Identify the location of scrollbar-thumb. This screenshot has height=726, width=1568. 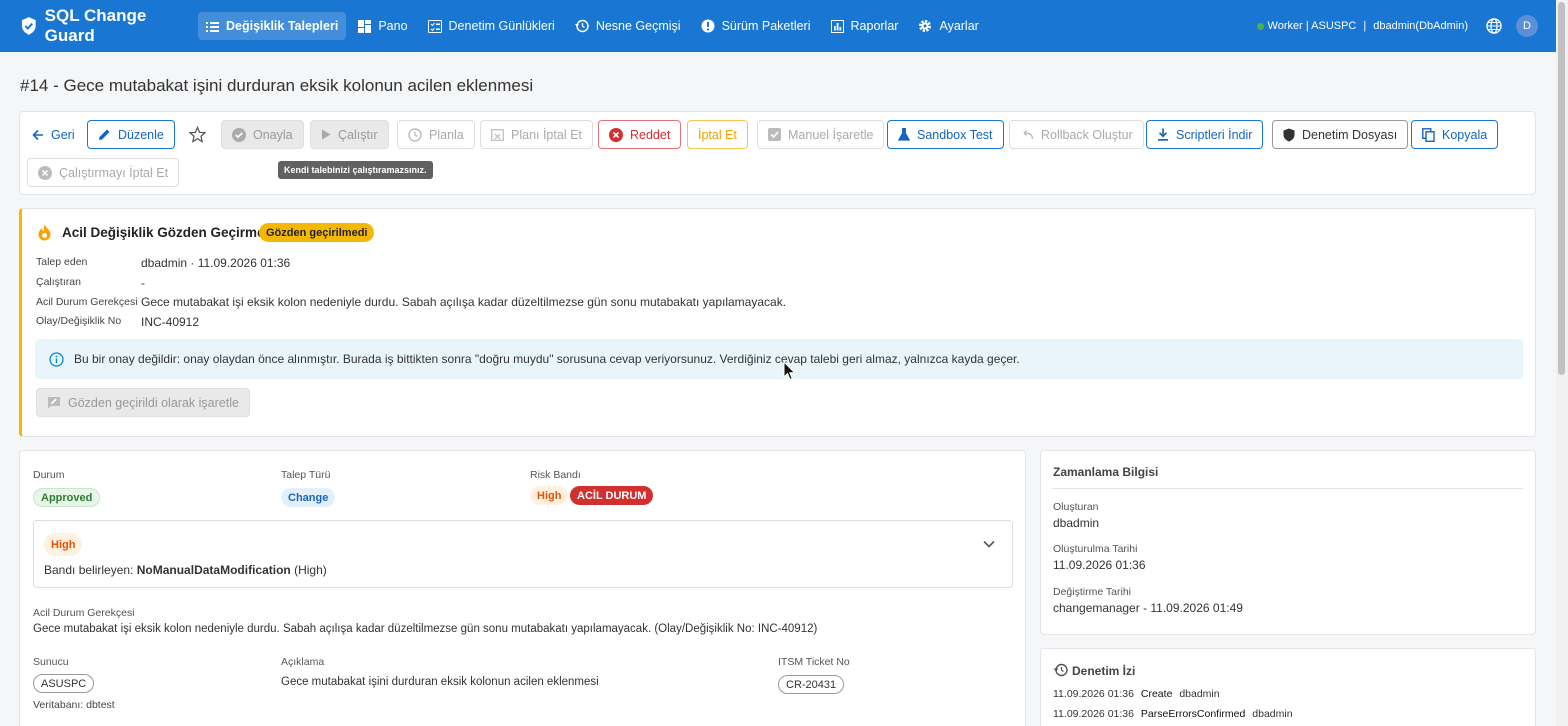
(1561, 188).